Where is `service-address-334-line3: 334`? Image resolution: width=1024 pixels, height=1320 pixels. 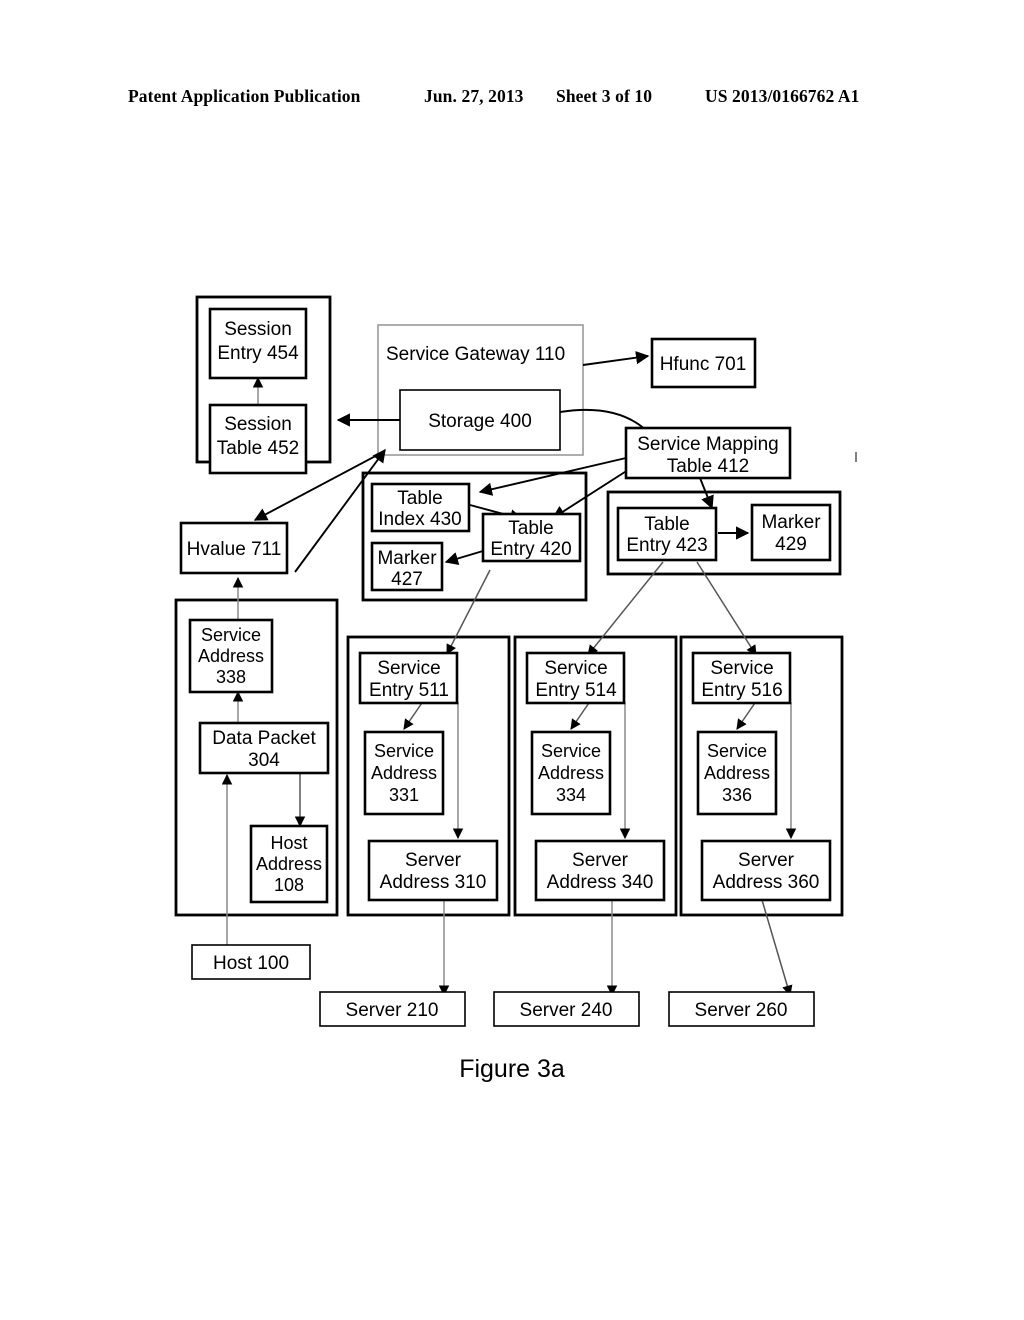 service-address-334-line3: 334 is located at coordinates (571, 795).